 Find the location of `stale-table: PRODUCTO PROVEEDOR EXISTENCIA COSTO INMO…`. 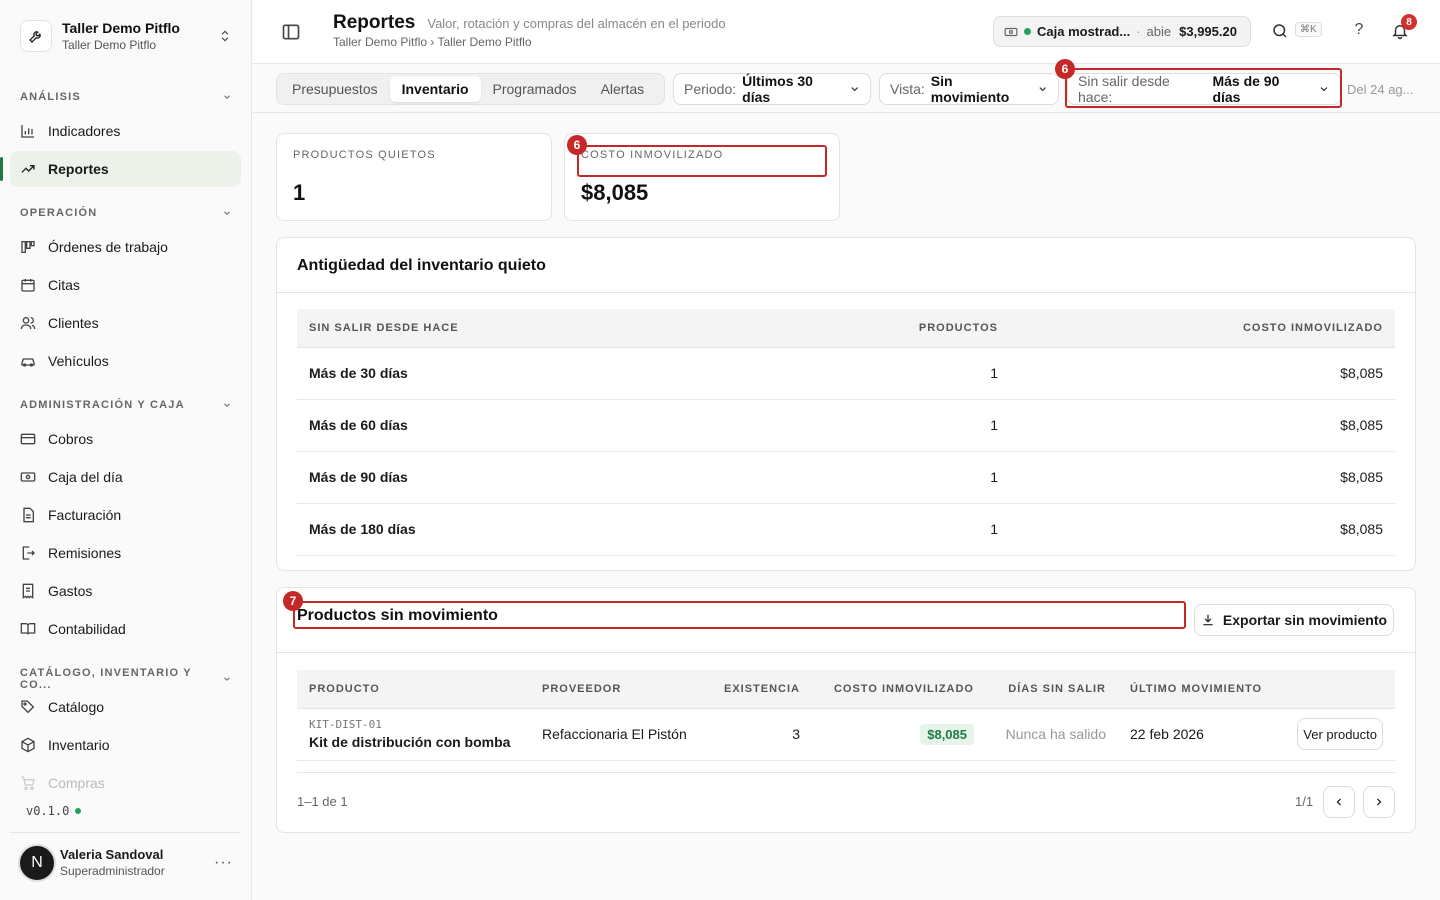

stale-table: PRODUCTO PROVEEDOR EXISTENCIA COSTO INMO… is located at coordinates (846, 715).